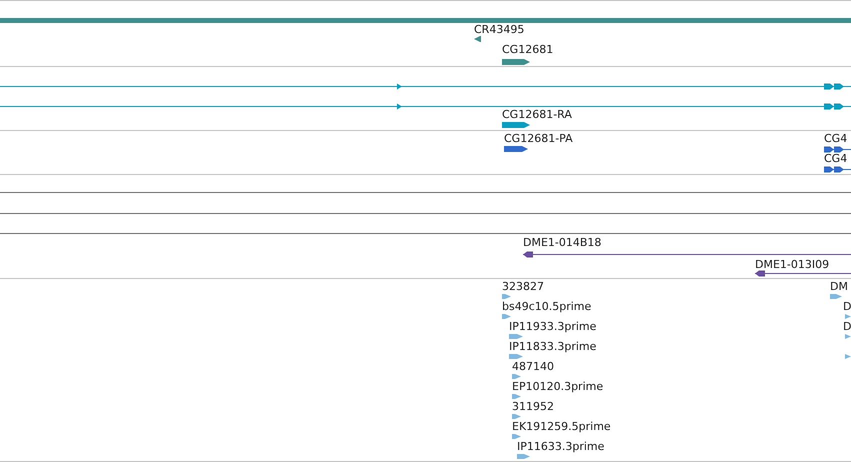 This screenshot has height=462, width=851. What do you see at coordinates (792, 264) in the screenshot?
I see `feature-label: DME1-013I09` at bounding box center [792, 264].